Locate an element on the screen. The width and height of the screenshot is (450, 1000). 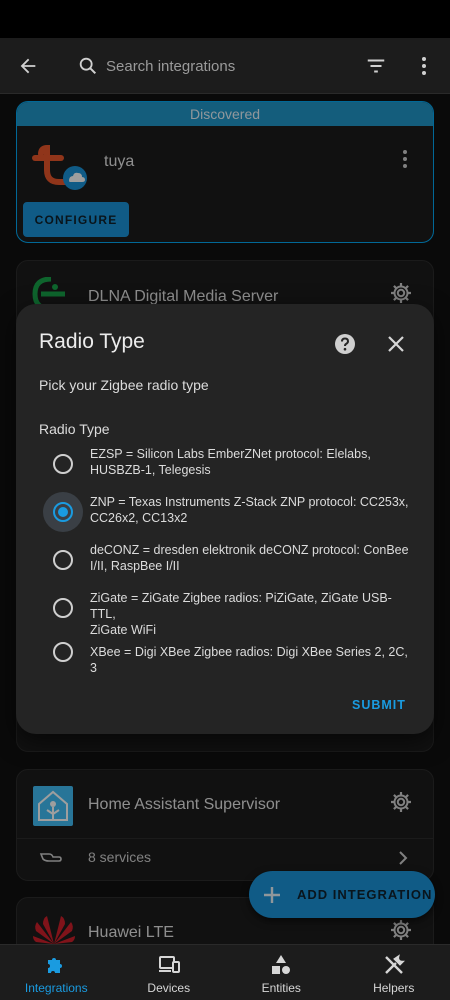
tuya-name: tuya is located at coordinates (119, 161).